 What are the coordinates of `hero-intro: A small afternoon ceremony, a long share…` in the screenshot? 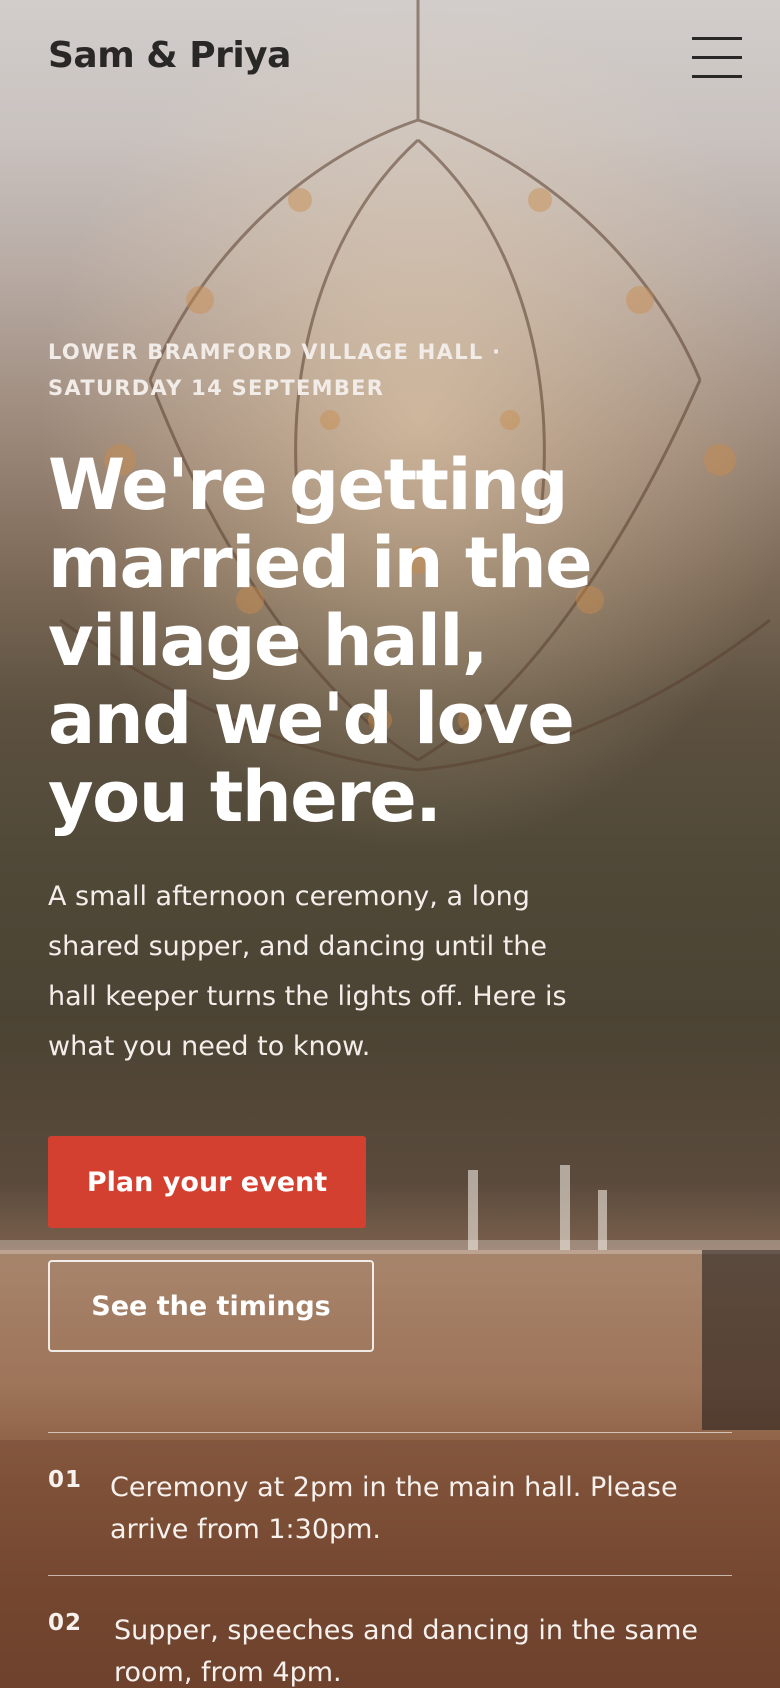 It's located at (307, 971).